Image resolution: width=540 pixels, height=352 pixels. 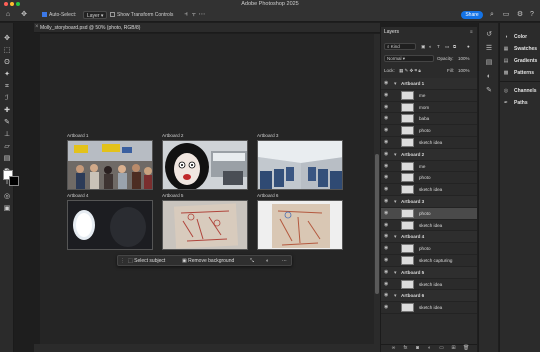 I want to click on add-mask-icon: ◙, so click(x=417, y=348).